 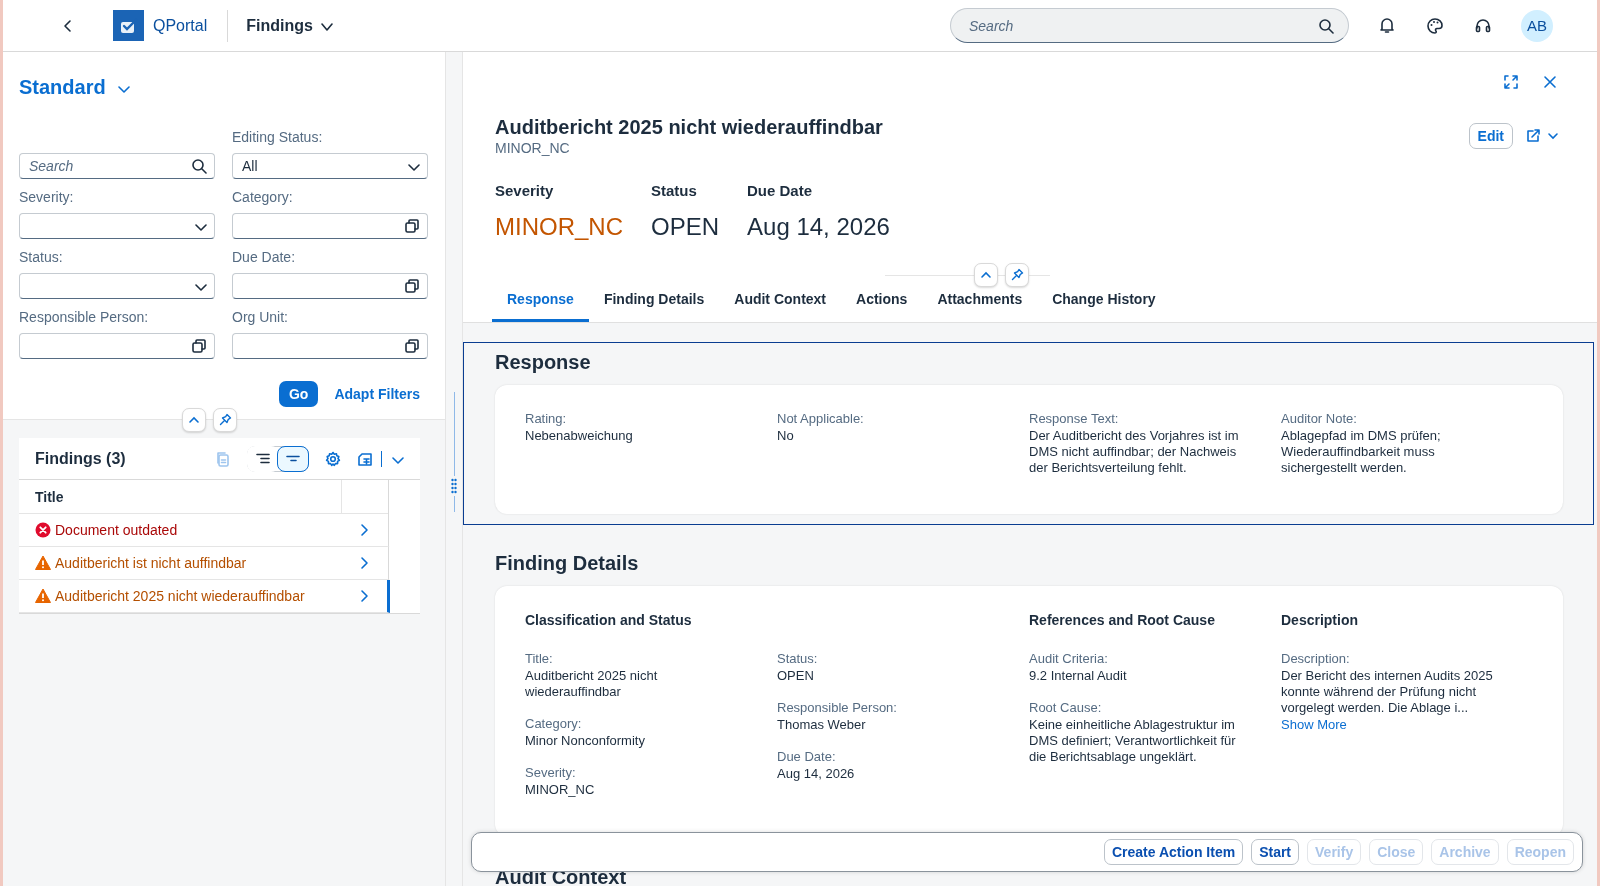 What do you see at coordinates (609, 620) in the screenshot?
I see `group-title: Classification and Status` at bounding box center [609, 620].